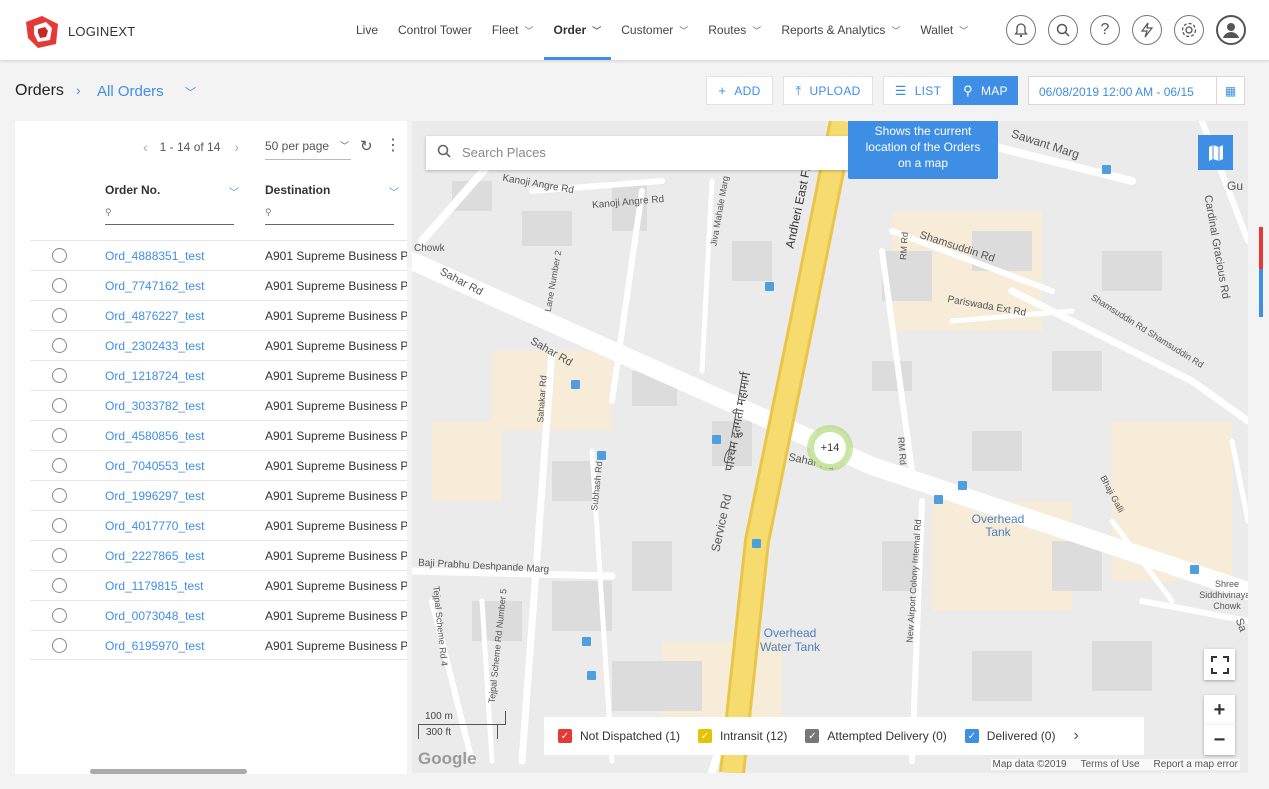  I want to click on zoom-out-button: −, so click(1219, 740).